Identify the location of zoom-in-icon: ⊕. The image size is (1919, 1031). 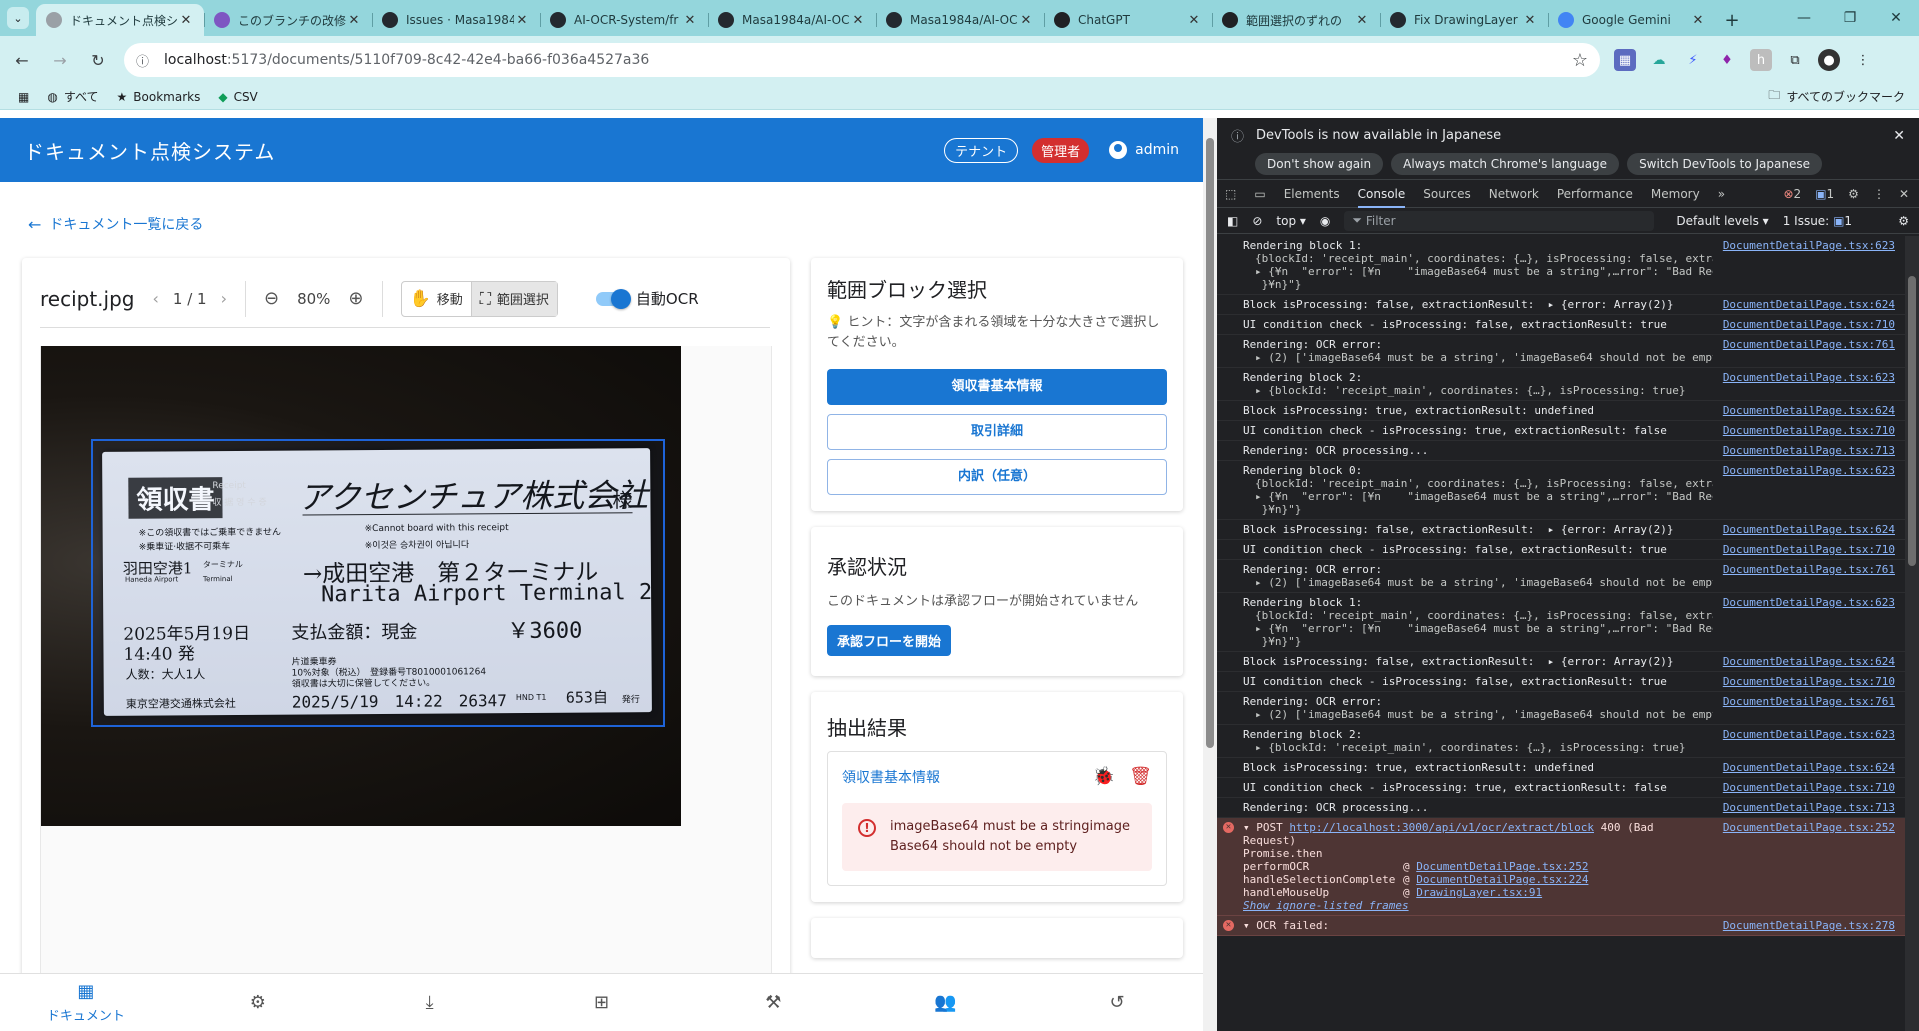
(355, 298).